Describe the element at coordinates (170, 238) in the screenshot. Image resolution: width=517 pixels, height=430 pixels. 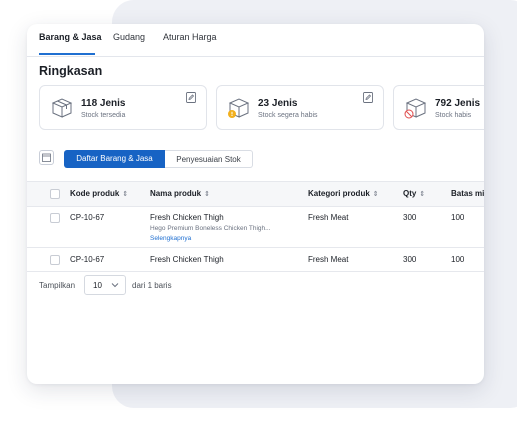
I see `see-more-link: Selengkapnya` at that location.